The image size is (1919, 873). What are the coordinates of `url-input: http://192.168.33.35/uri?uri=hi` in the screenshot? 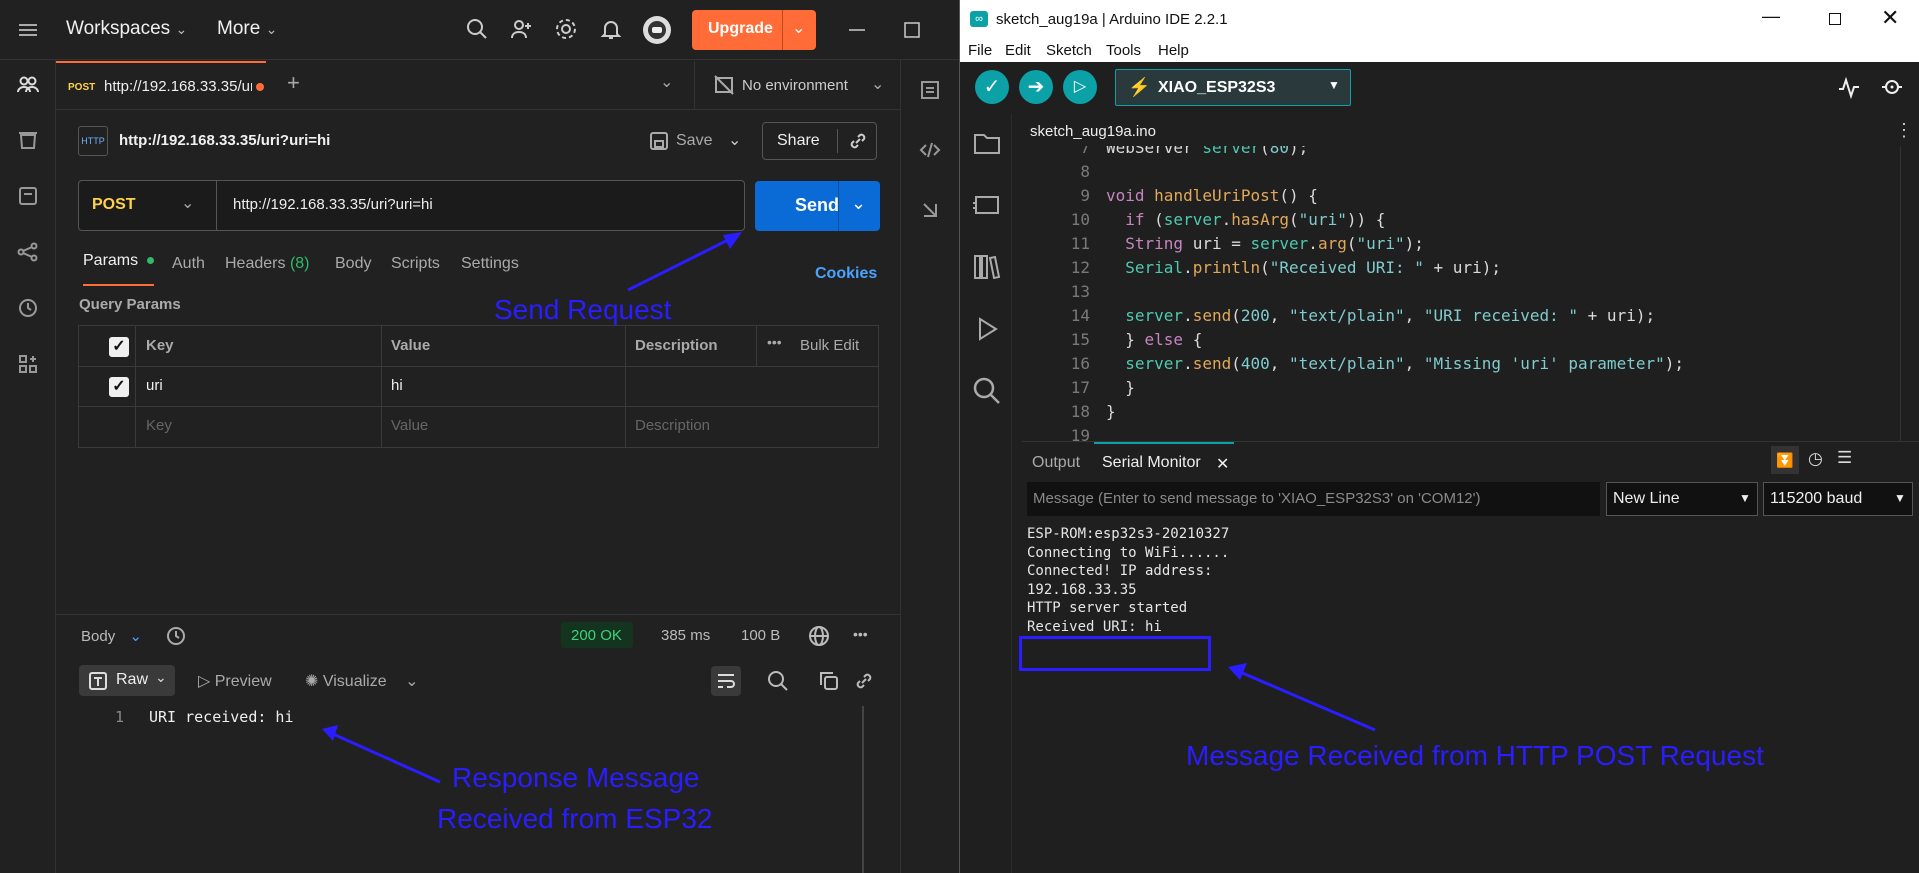 It's located at (333, 204).